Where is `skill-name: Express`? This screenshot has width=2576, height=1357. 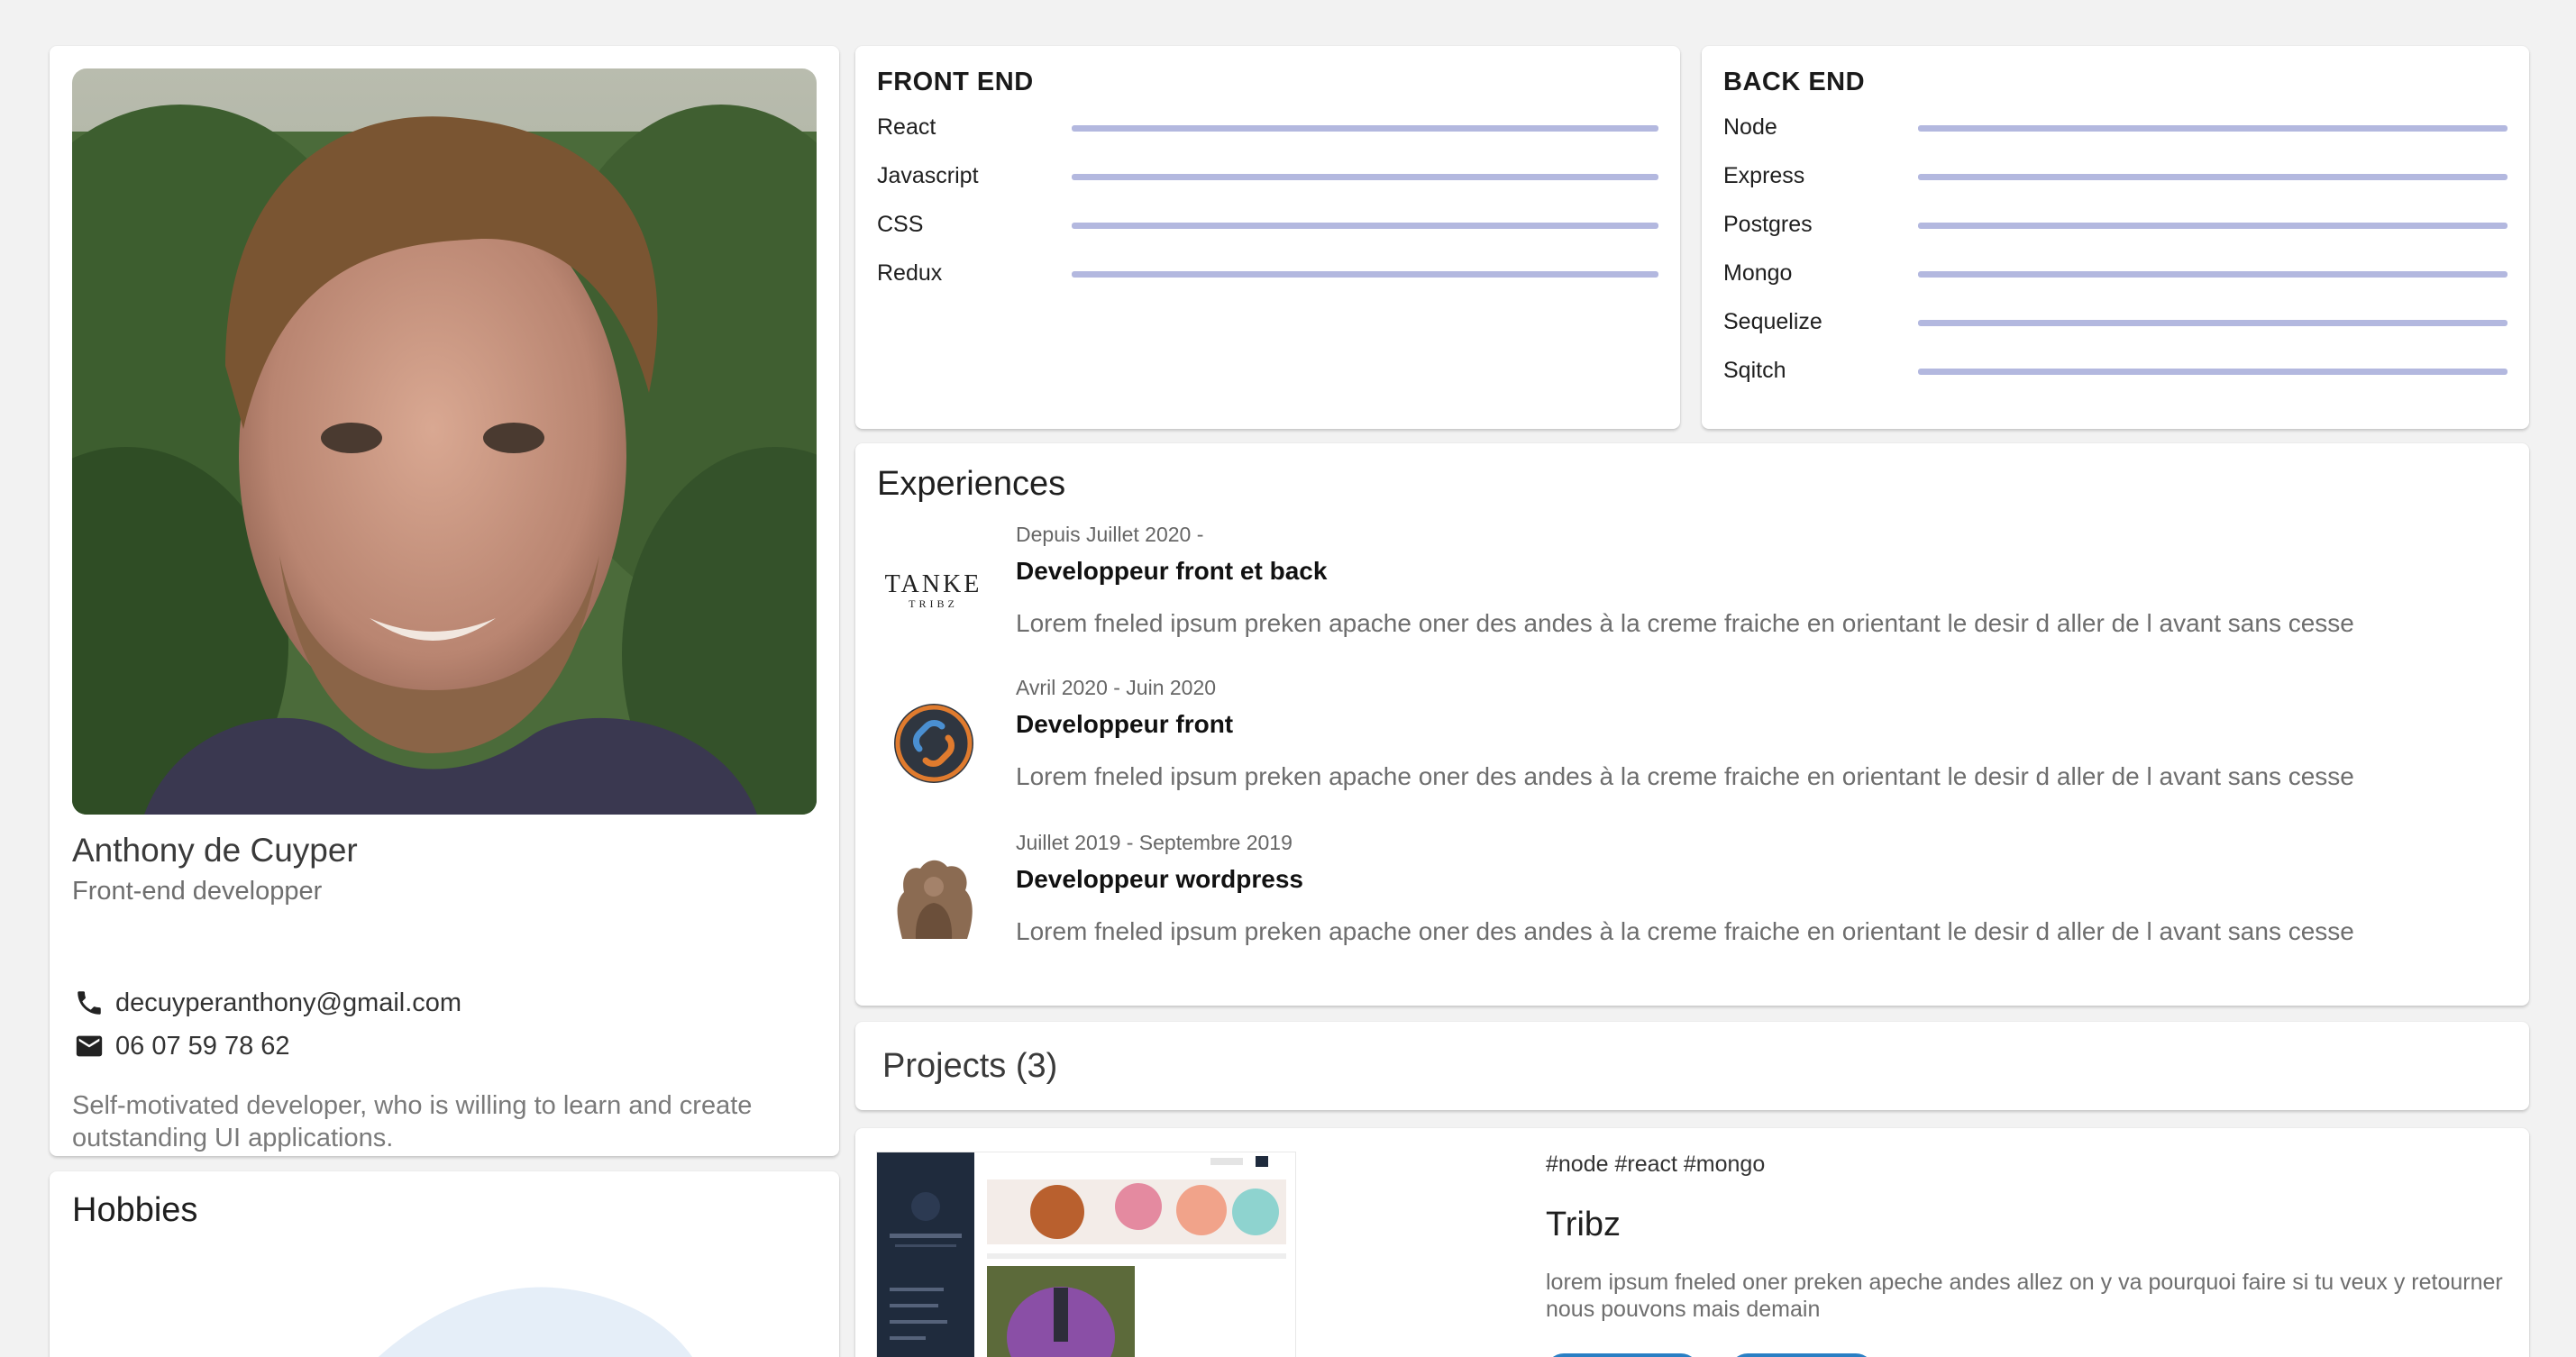 skill-name: Express is located at coordinates (1764, 175).